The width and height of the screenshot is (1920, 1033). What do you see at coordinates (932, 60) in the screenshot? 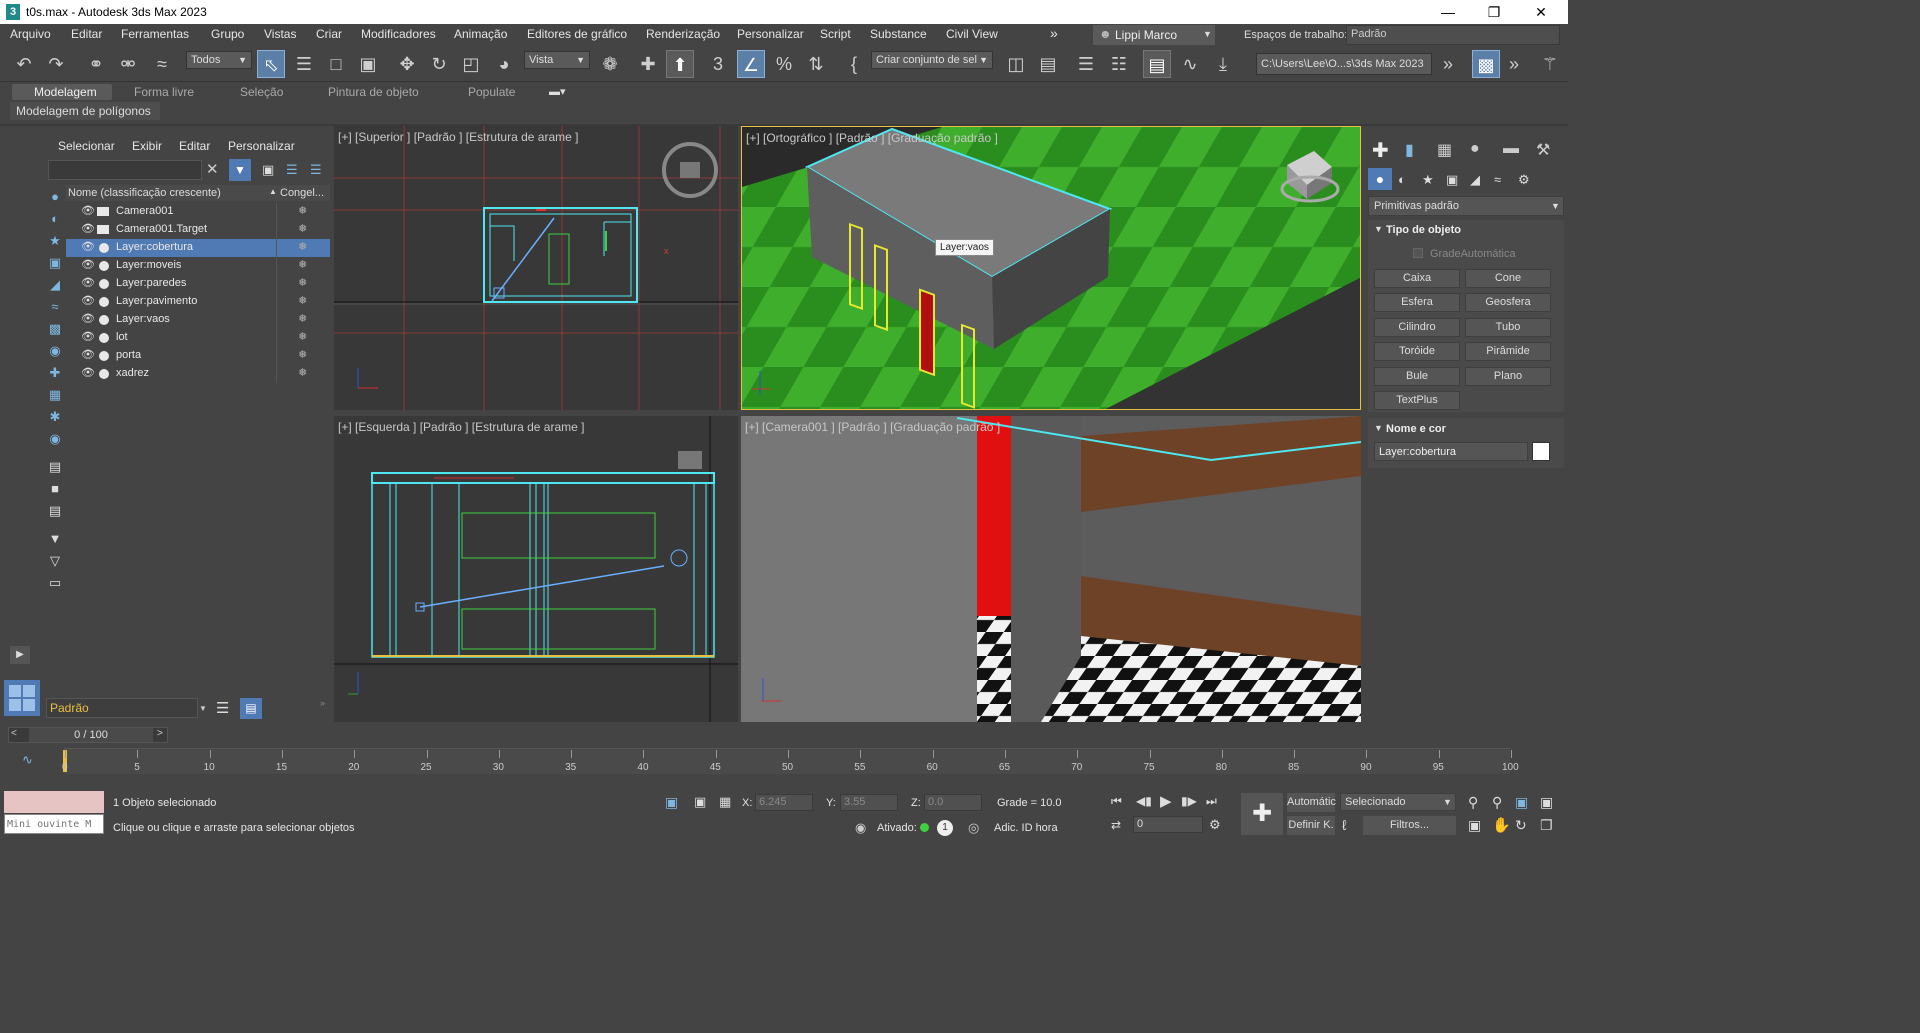
I see `named-selection-dropdown: Criar conjunto de sel ▼` at bounding box center [932, 60].